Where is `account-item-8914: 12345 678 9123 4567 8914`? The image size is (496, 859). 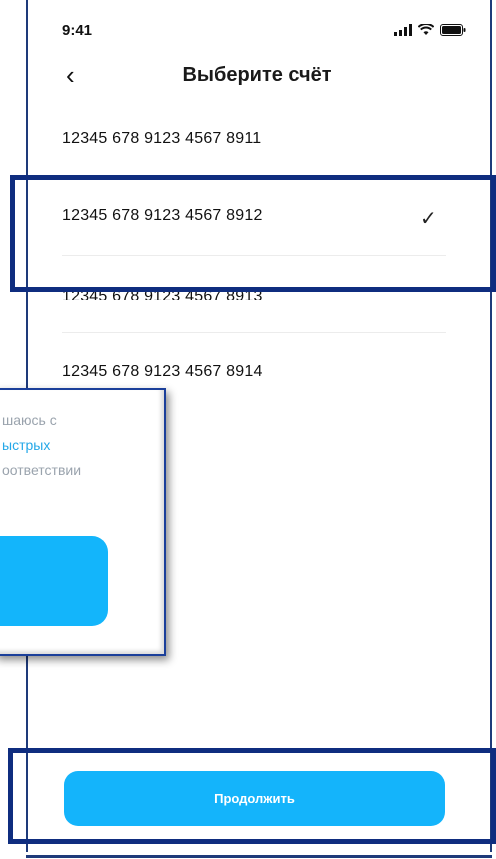 account-item-8914: 12345 678 9123 4567 8914 is located at coordinates (162, 372).